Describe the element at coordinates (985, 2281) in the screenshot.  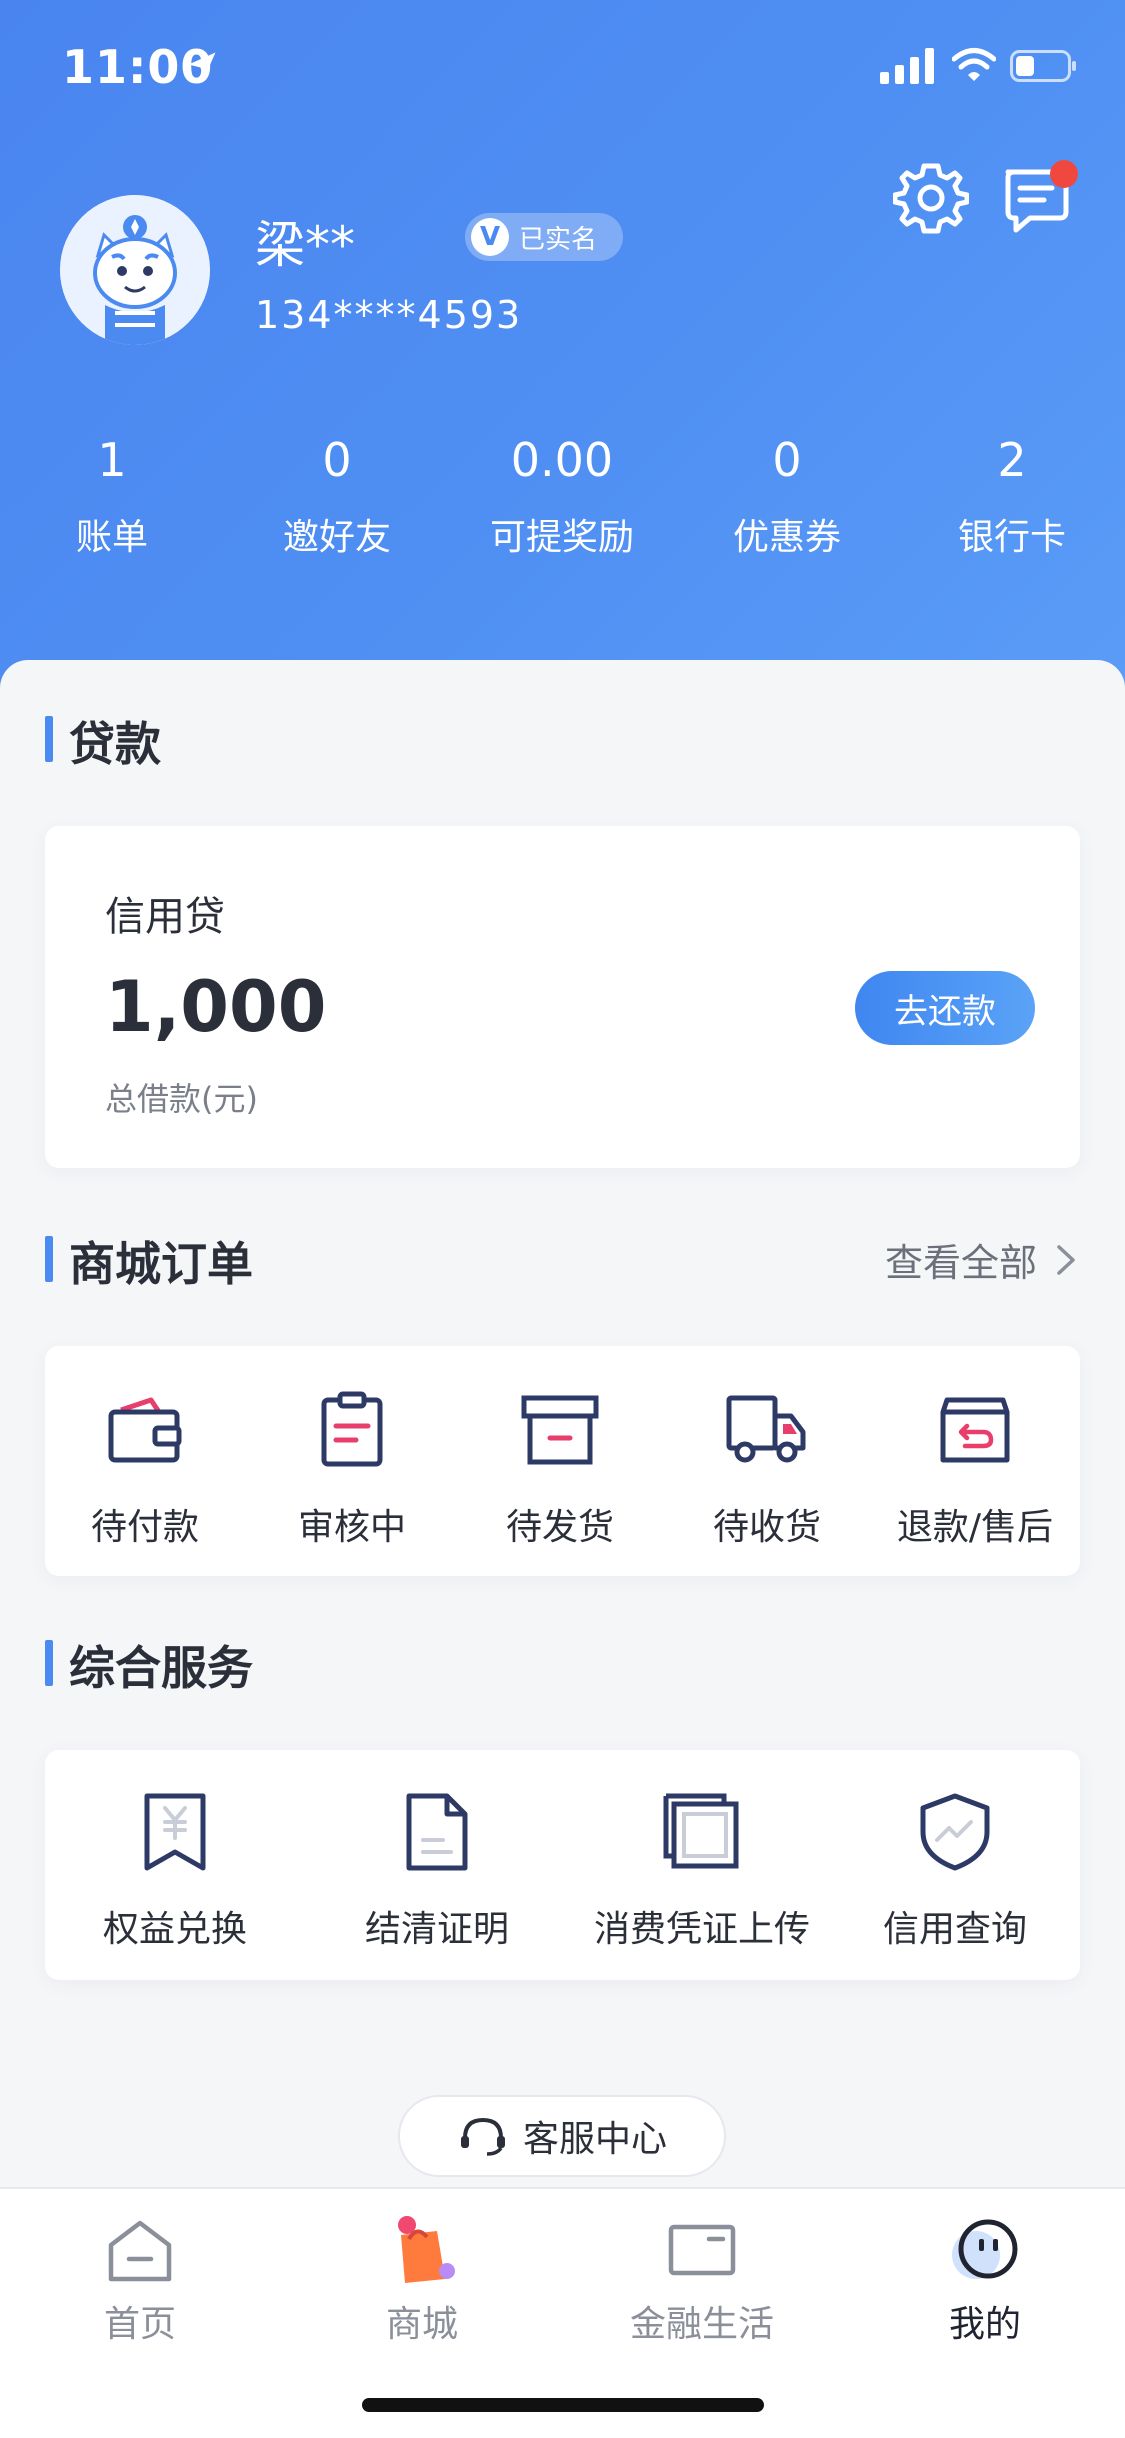
I see `tab-mine: 我的` at that location.